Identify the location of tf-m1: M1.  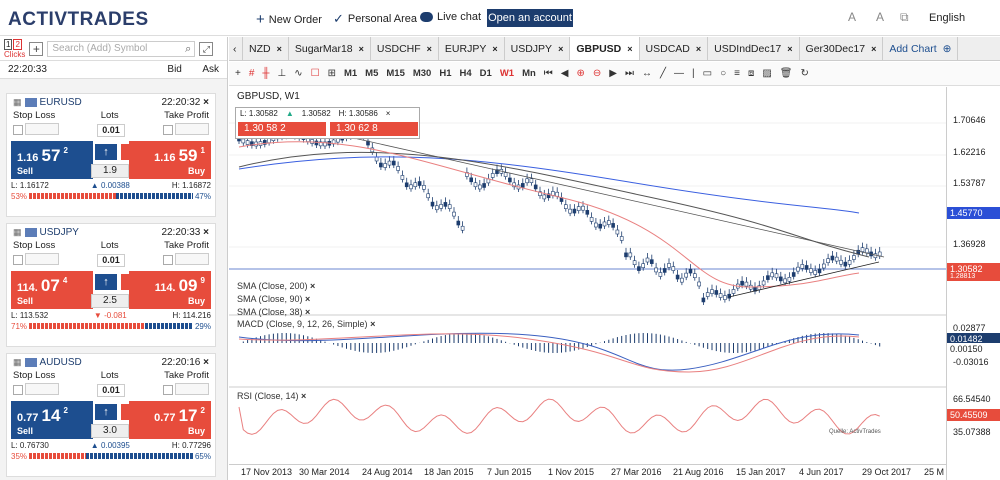
(350, 73).